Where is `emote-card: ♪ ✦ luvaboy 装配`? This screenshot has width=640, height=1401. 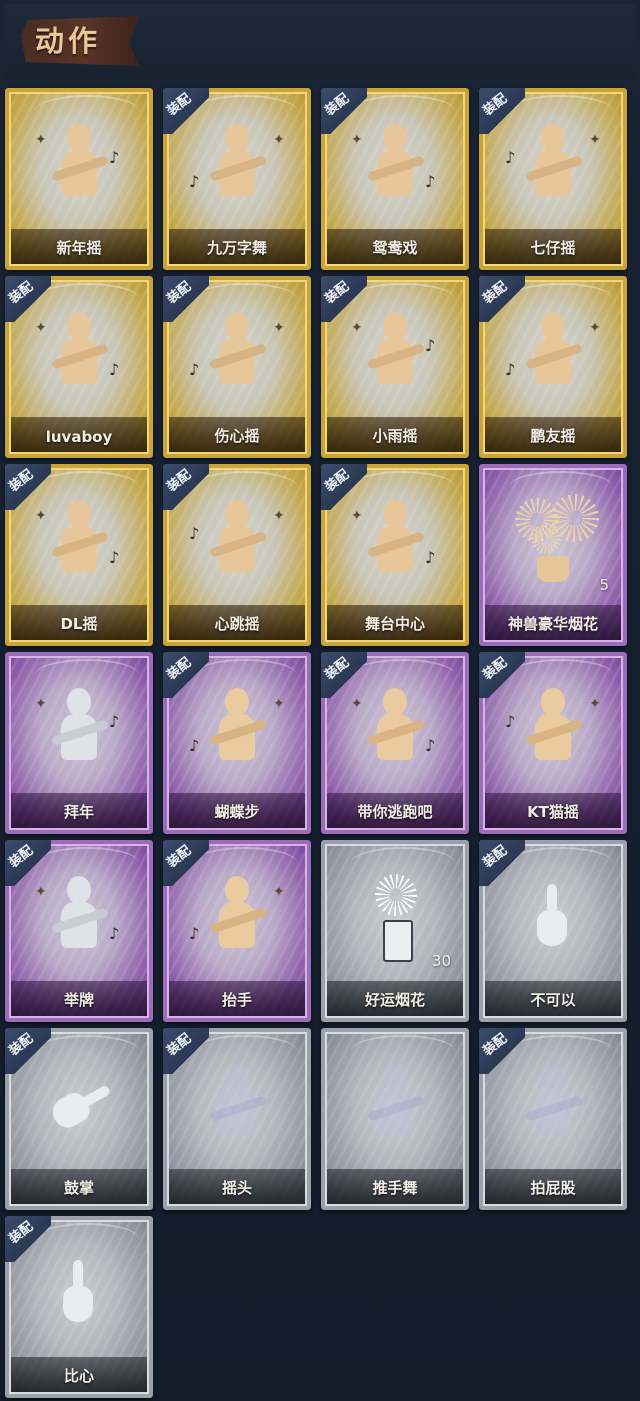 emote-card: ♪ ✦ luvaboy 装配 is located at coordinates (79, 367).